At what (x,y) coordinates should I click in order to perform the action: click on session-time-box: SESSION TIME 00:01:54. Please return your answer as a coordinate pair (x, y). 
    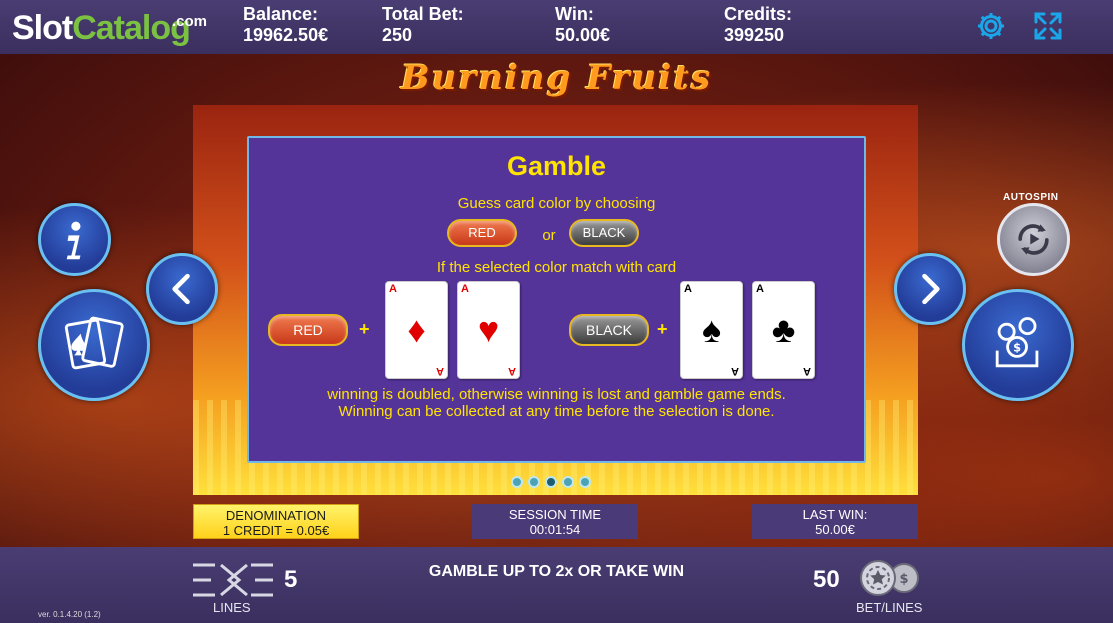
    Looking at the image, I should click on (555, 521).